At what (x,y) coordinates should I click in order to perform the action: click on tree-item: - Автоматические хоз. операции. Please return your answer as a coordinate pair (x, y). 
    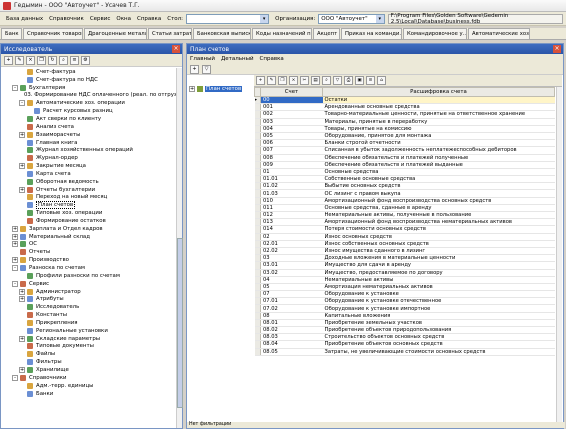
    Looking at the image, I should click on (89, 103).